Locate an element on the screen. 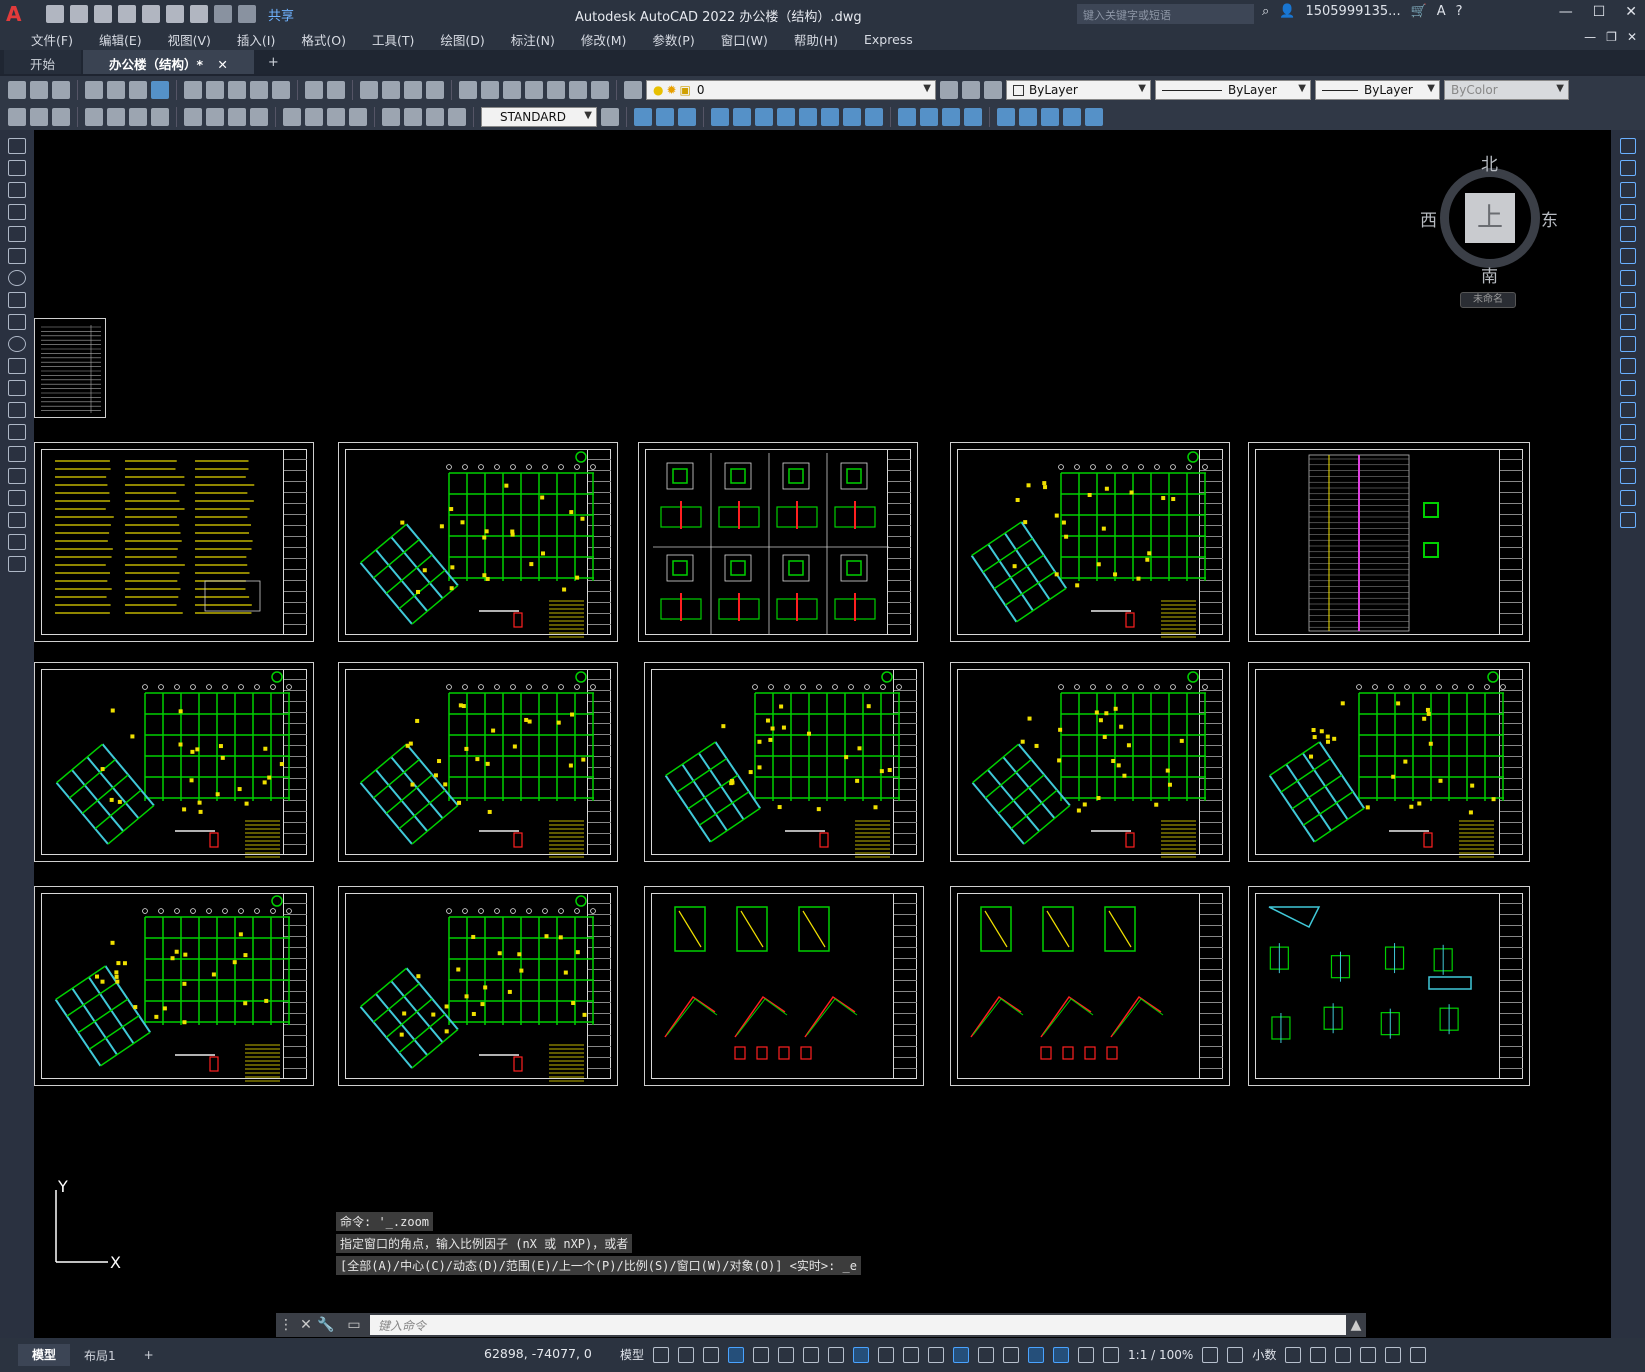 The height and width of the screenshot is (1372, 1645). edit-hatch-icon is located at coordinates (1072, 117).